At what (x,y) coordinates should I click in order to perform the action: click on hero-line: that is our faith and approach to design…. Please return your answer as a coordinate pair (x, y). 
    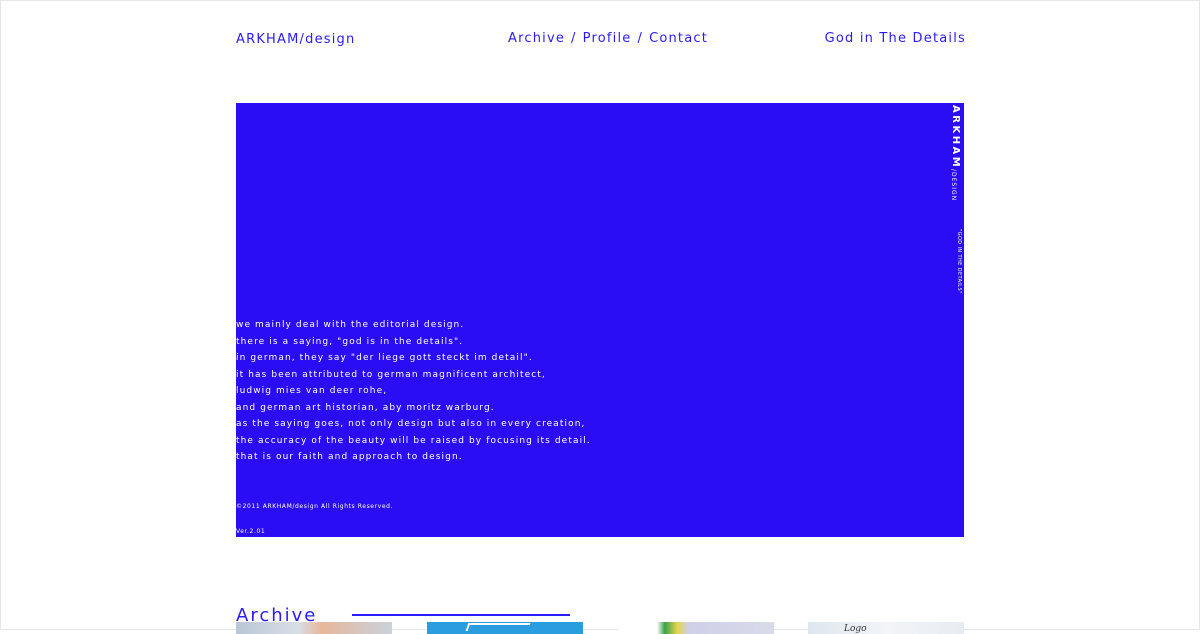
    Looking at the image, I should click on (349, 457).